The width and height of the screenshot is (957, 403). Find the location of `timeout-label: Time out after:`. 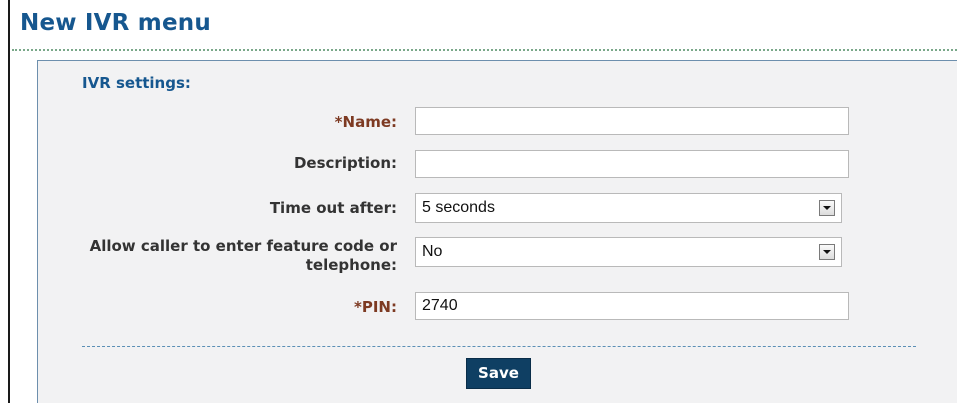

timeout-label: Time out after: is located at coordinates (333, 208).